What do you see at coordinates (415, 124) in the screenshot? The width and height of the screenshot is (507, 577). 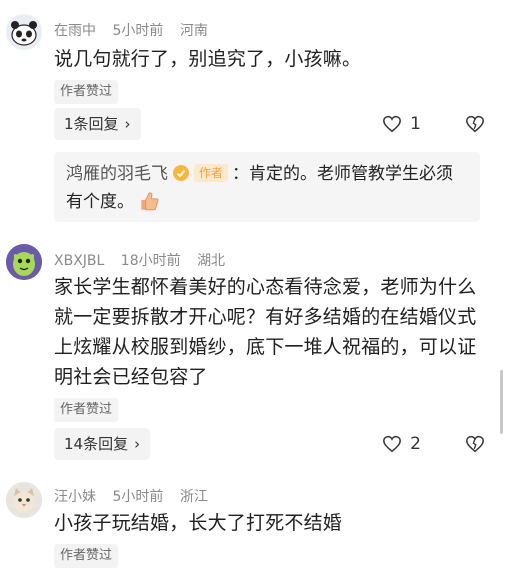 I see `like-count: 1` at bounding box center [415, 124].